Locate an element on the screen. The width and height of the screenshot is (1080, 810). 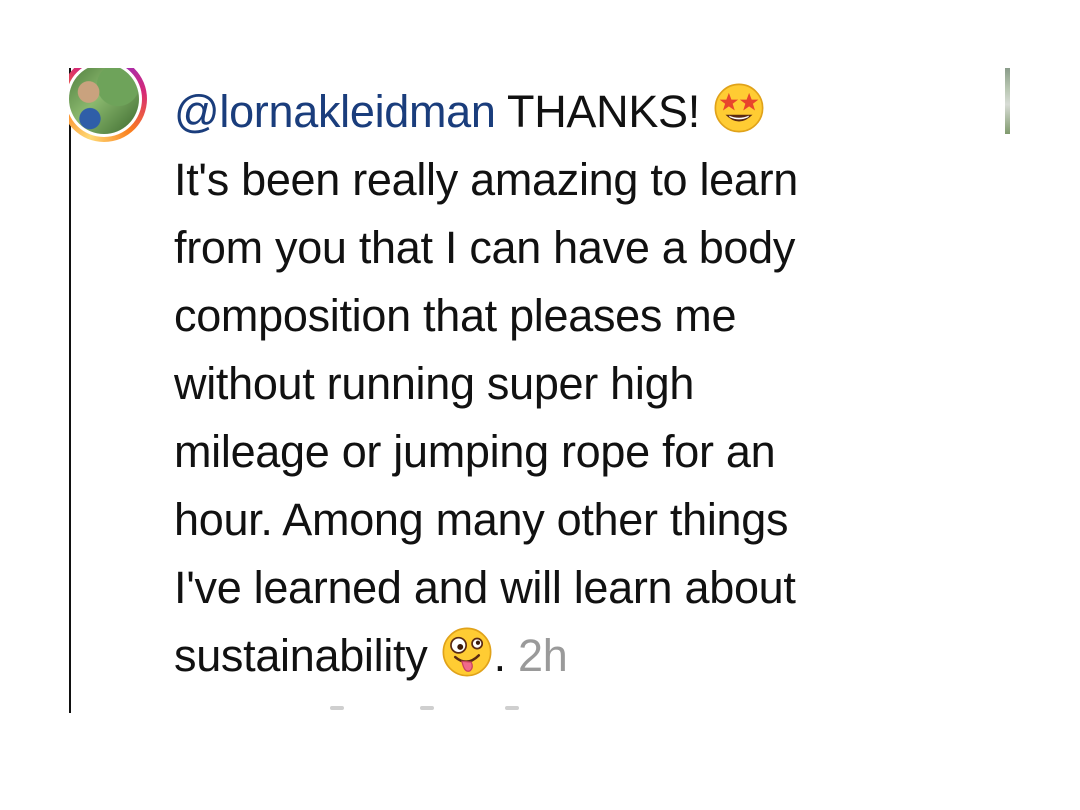
comment-line-4: composition that pleases me is located at coordinates (455, 315).